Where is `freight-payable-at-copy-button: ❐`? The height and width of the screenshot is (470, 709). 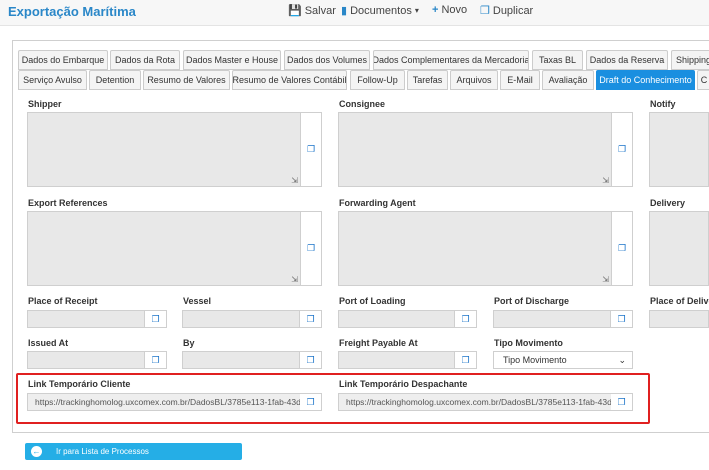 freight-payable-at-copy-button: ❐ is located at coordinates (466, 360).